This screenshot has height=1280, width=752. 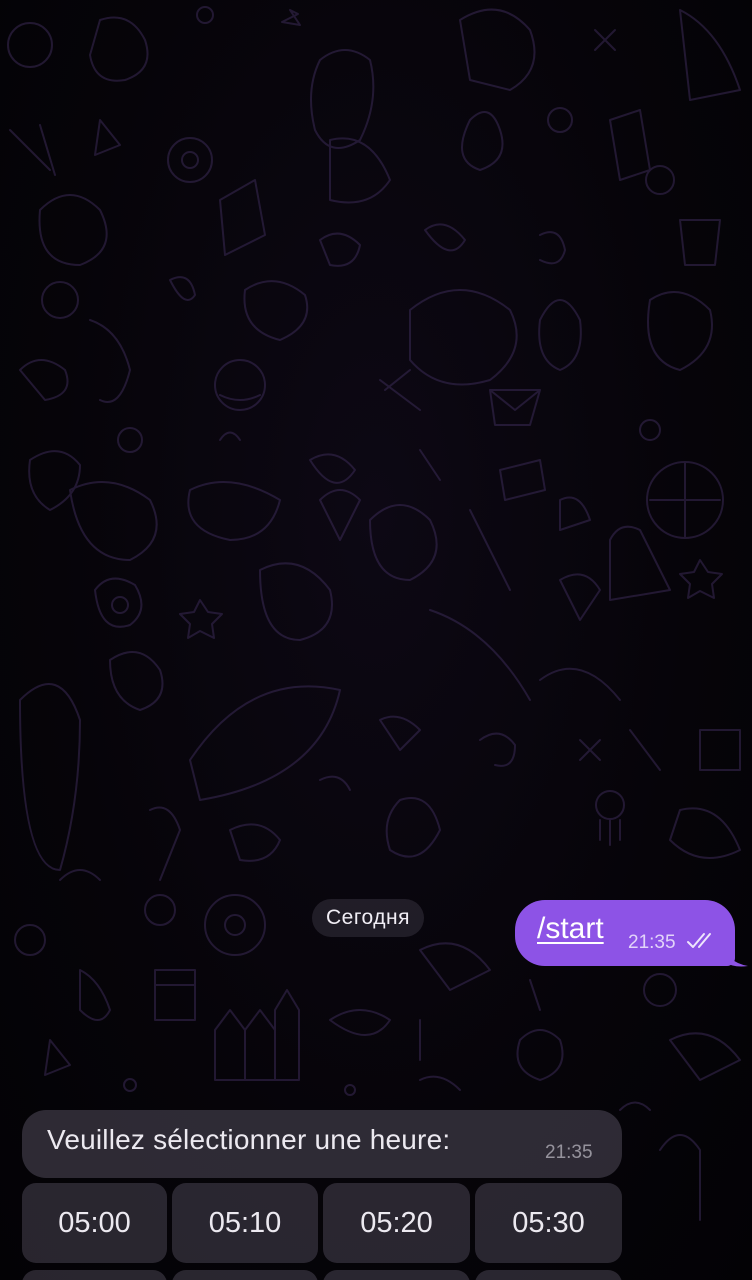 I want to click on double-check-icon, so click(x=699, y=940).